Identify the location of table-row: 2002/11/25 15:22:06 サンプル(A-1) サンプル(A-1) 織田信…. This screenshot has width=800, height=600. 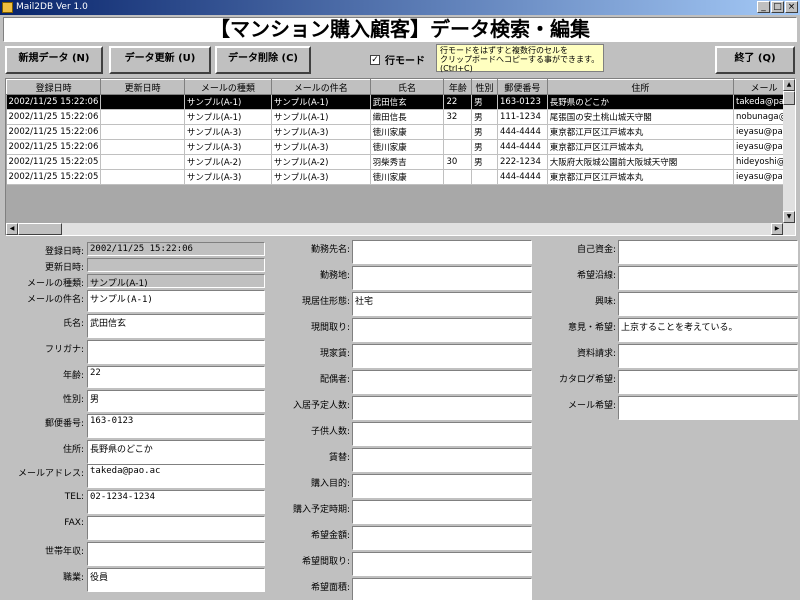
(400, 117).